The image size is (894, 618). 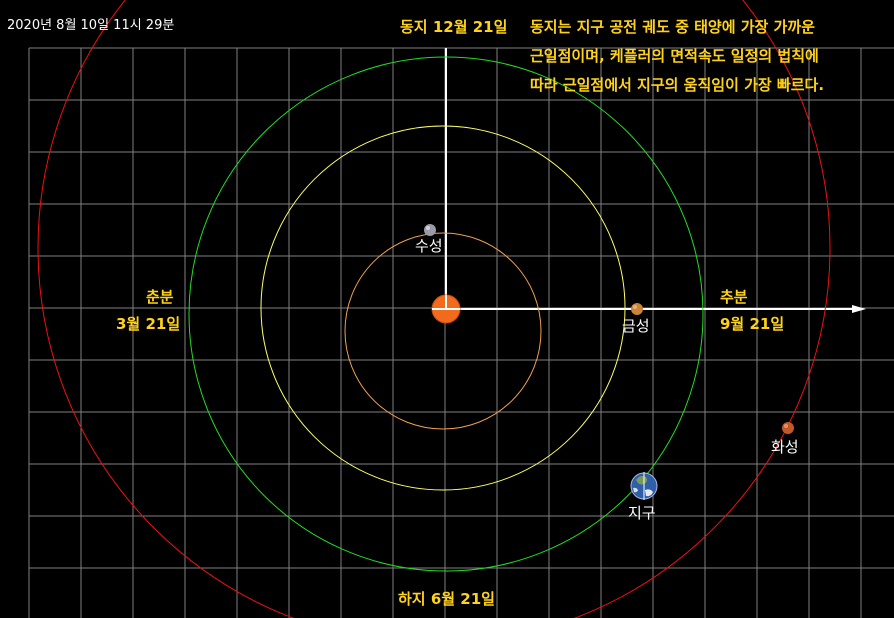 I want to click on spring-equinox-date: 3월 21일, so click(x=148, y=324).